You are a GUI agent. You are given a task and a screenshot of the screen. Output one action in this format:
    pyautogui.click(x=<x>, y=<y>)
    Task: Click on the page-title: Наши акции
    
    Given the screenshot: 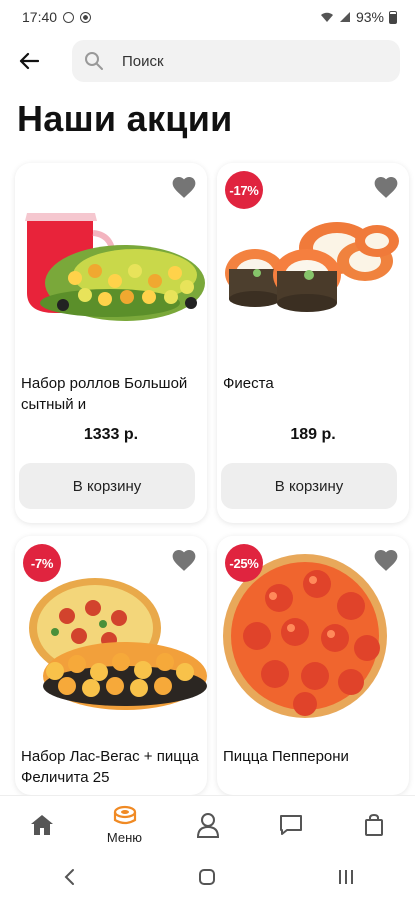 What is the action you would take?
    pyautogui.click(x=125, y=118)
    